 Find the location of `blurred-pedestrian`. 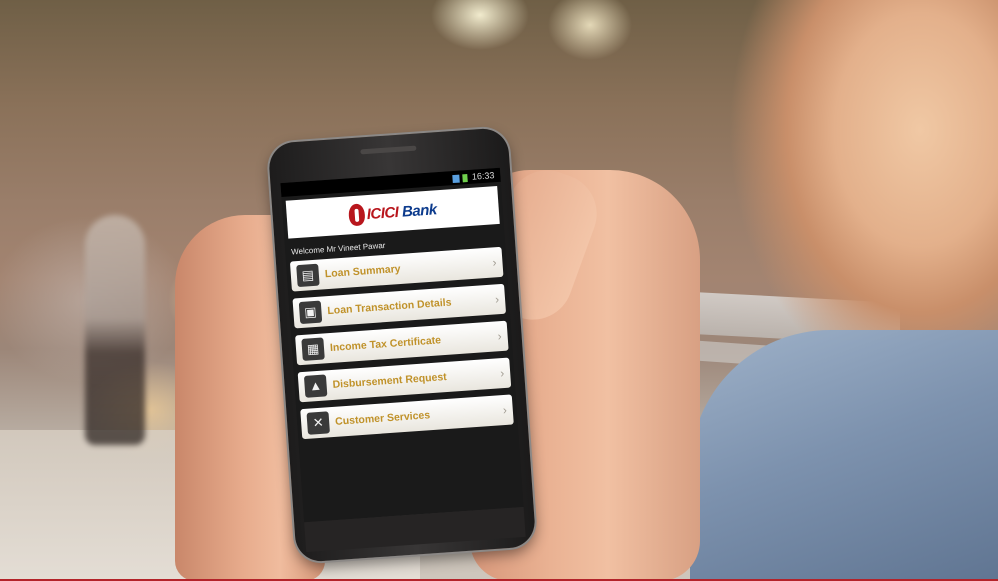

blurred-pedestrian is located at coordinates (115, 330).